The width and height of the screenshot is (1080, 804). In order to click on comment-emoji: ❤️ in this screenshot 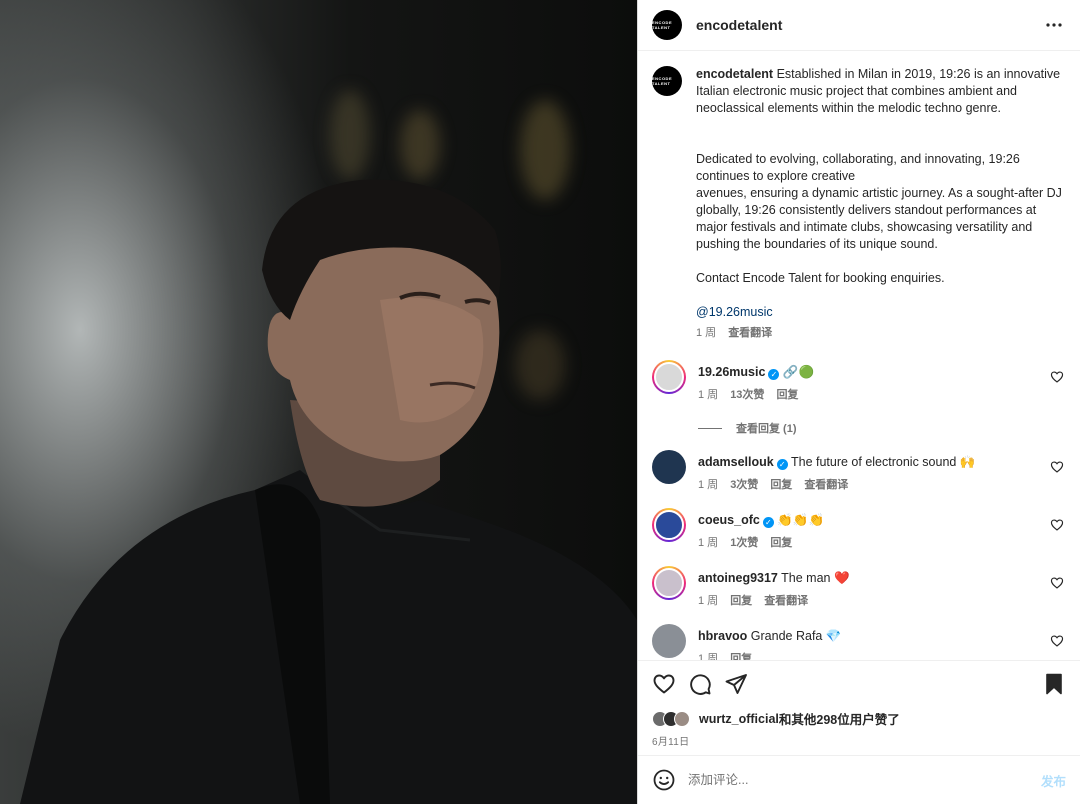, I will do `click(841, 578)`.